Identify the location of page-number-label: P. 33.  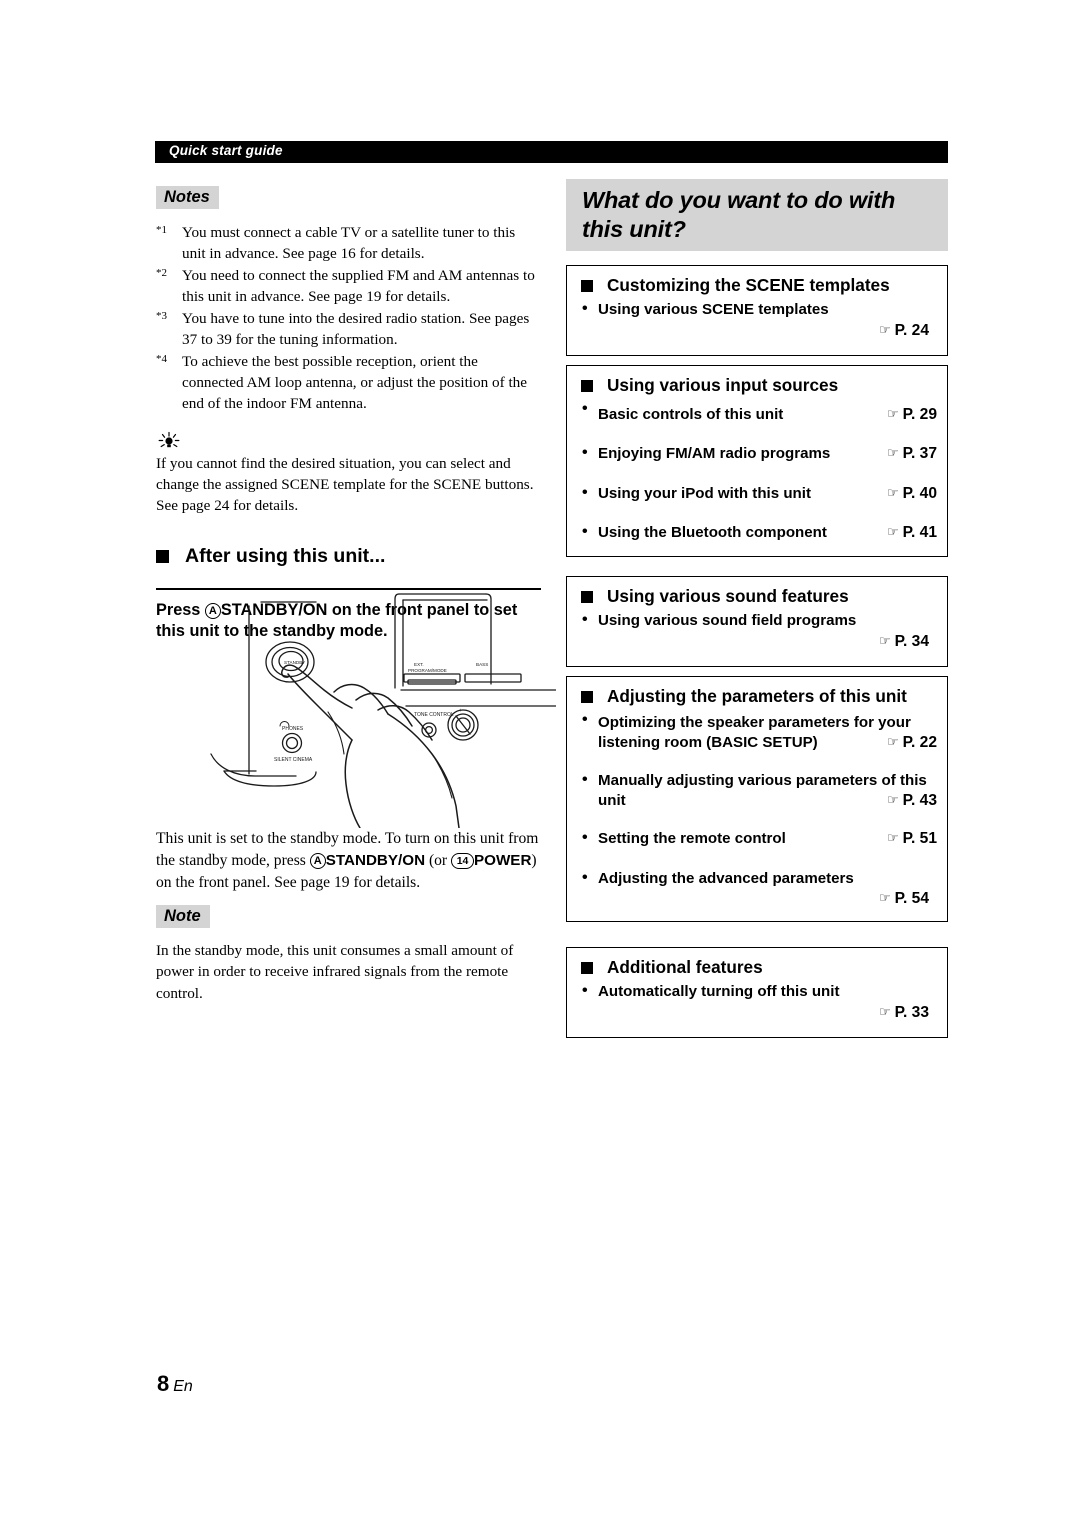
(911, 1012).